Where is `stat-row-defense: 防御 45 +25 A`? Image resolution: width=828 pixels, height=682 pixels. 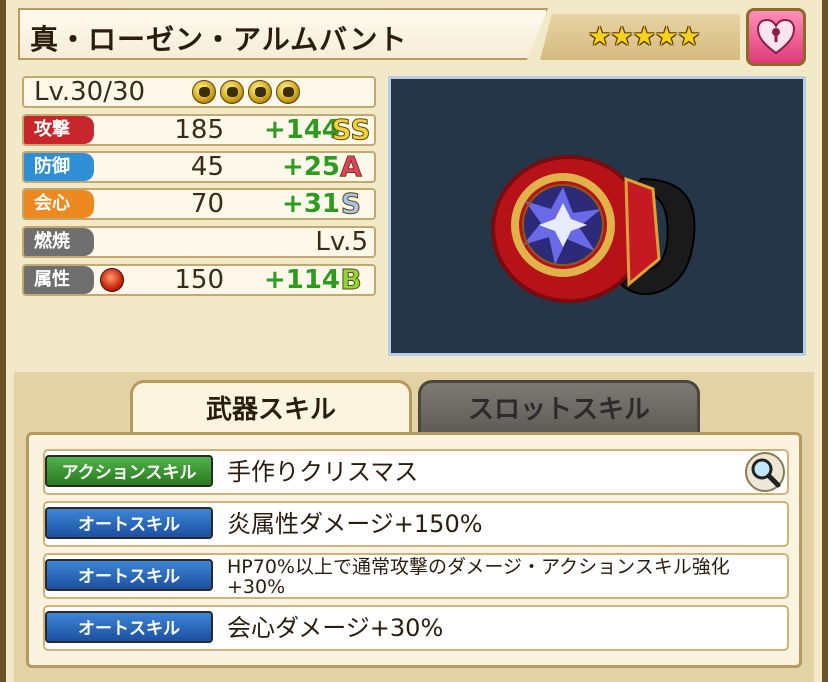
stat-row-defense: 防御 45 +25 A is located at coordinates (199, 166).